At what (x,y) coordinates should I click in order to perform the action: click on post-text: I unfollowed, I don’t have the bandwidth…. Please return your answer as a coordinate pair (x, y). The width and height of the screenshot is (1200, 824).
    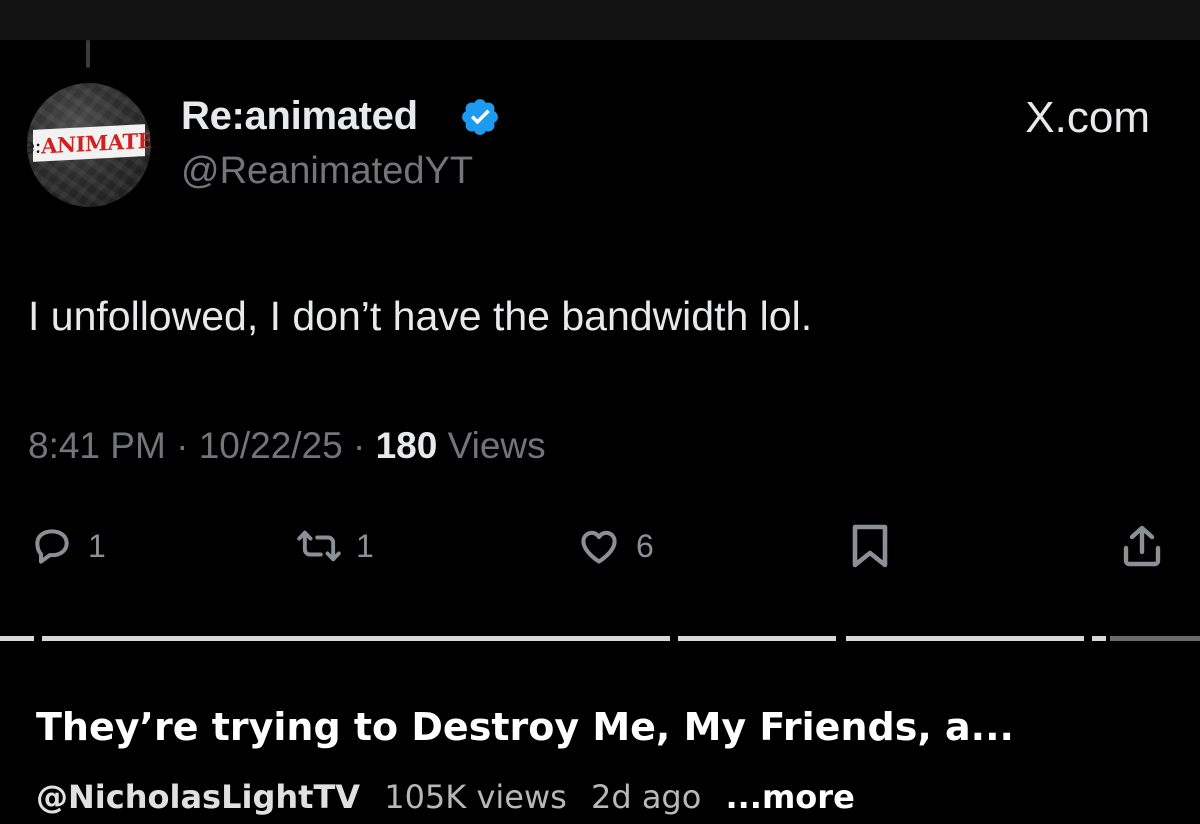
    Looking at the image, I should click on (420, 316).